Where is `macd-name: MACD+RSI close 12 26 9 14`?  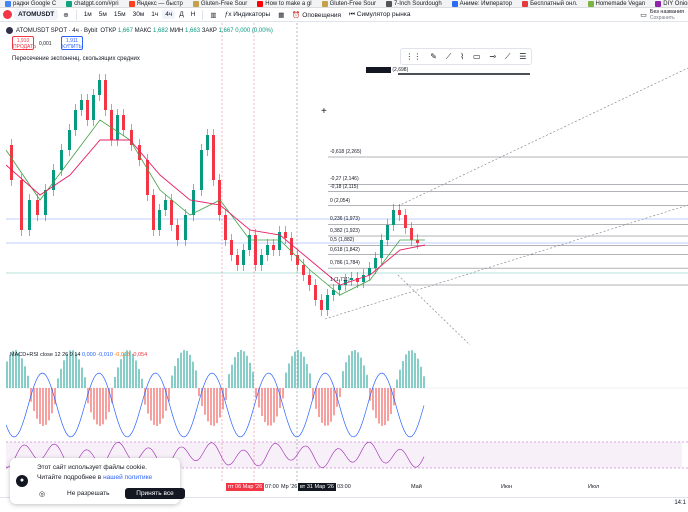
macd-name: MACD+RSI close 12 26 9 14 is located at coordinates (45, 355).